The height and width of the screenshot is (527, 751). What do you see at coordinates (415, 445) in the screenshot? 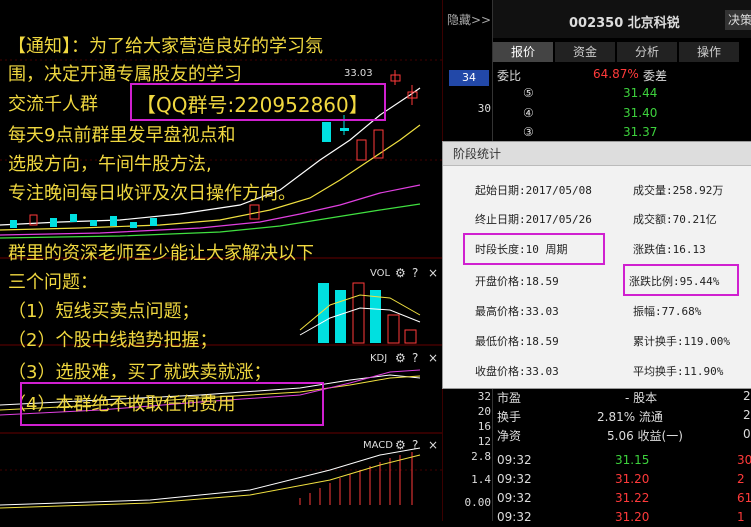
I see `macd-help-icon: ?` at bounding box center [415, 445].